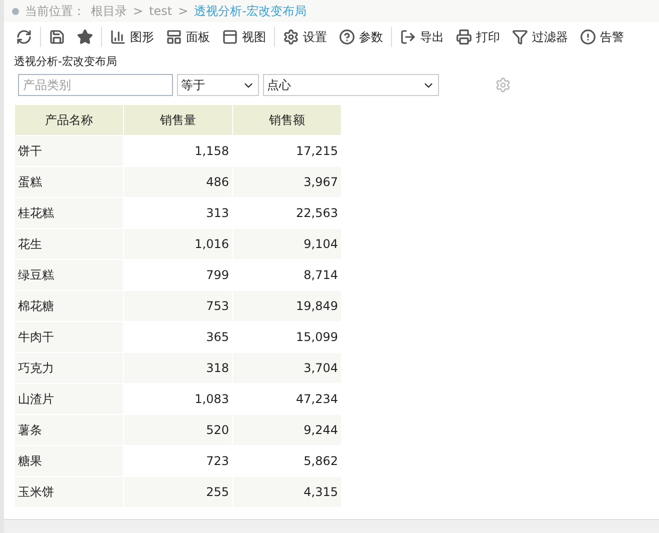  What do you see at coordinates (69, 492) in the screenshot?
I see `table-cell: 玉米饼` at bounding box center [69, 492].